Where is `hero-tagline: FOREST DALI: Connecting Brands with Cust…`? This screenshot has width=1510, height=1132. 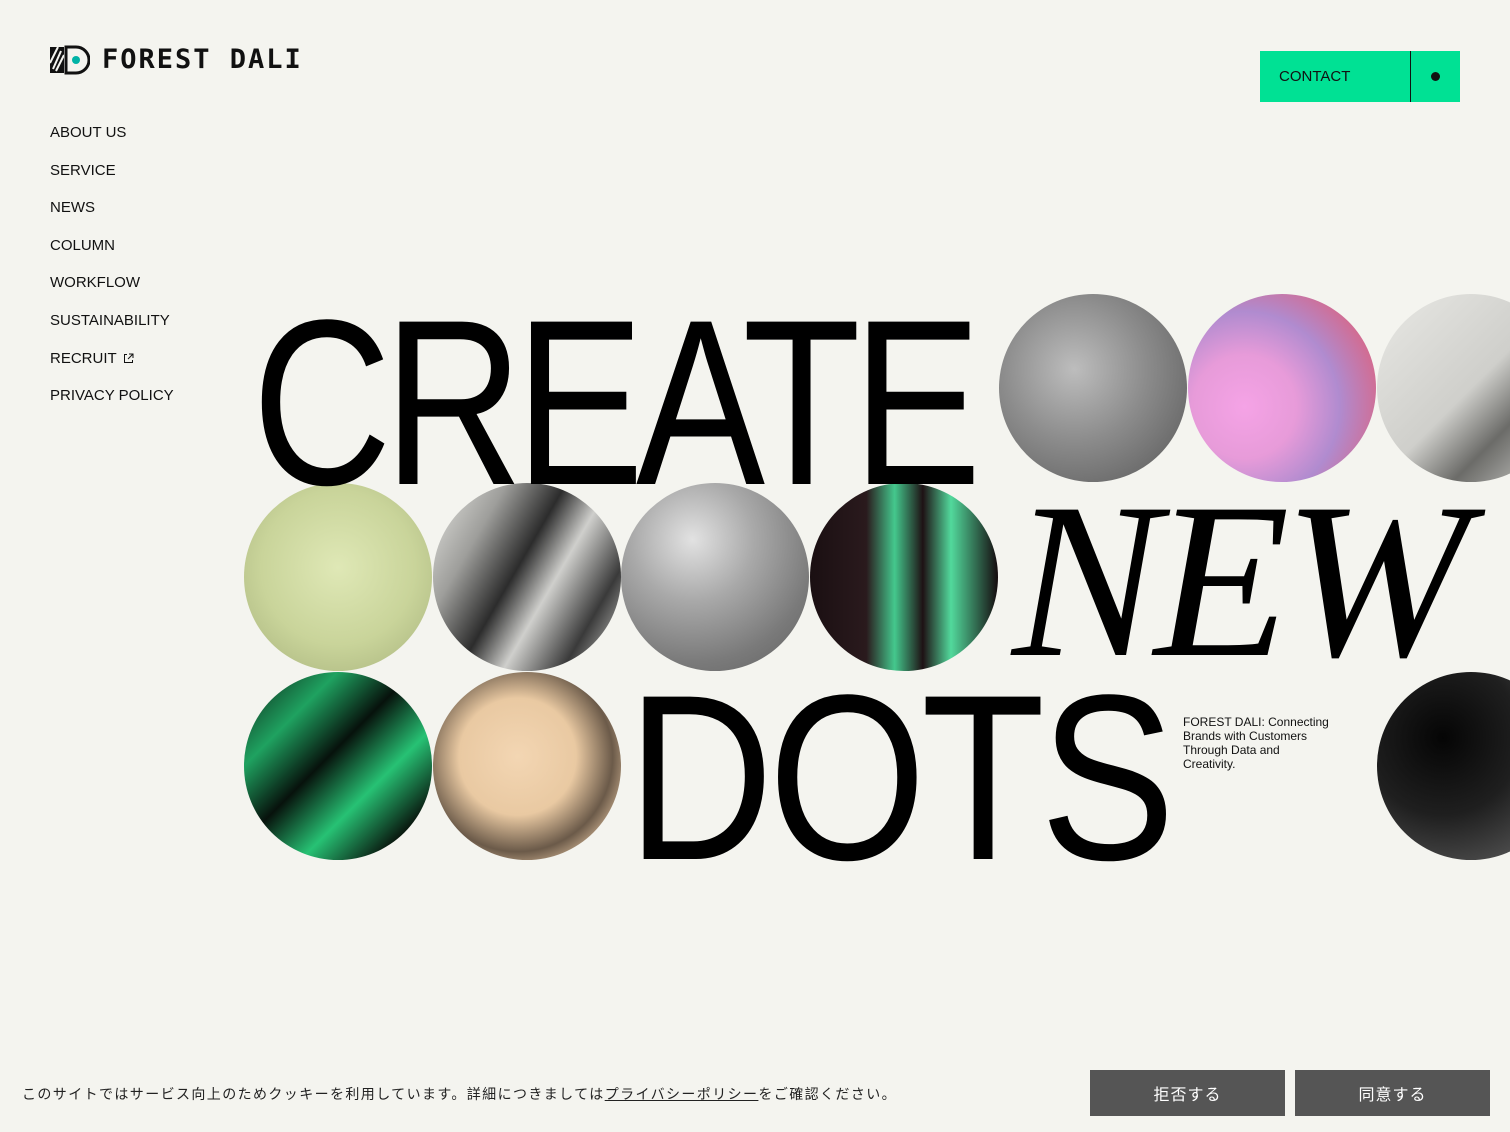
hero-tagline: FOREST DALI: Connecting Brands with Cust… is located at coordinates (1256, 743).